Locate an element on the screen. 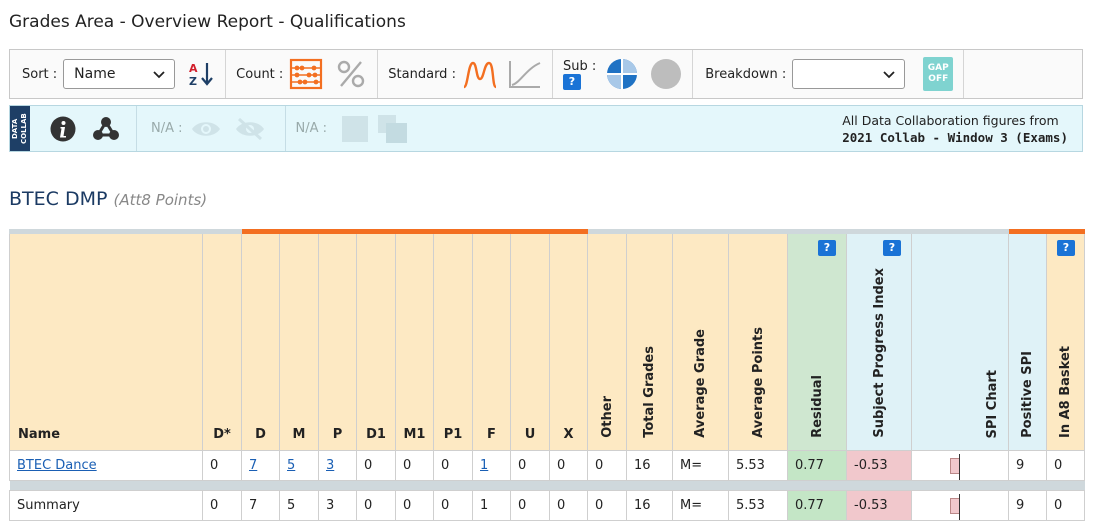  col-header-spi: ? Subject Progress Index is located at coordinates (879, 340).